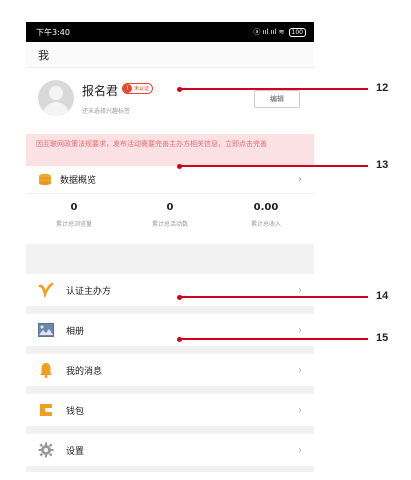 This screenshot has width=411, height=480. I want to click on exclamation-icon: !, so click(127, 88).